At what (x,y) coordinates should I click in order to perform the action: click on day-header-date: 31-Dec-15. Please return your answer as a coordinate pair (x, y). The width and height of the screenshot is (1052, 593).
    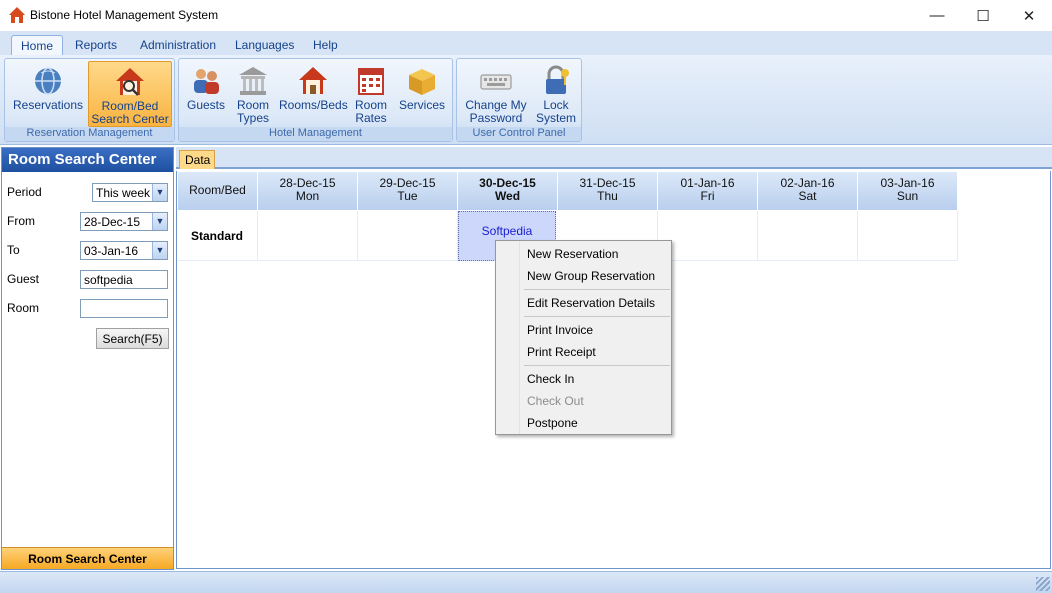
    Looking at the image, I should click on (607, 183).